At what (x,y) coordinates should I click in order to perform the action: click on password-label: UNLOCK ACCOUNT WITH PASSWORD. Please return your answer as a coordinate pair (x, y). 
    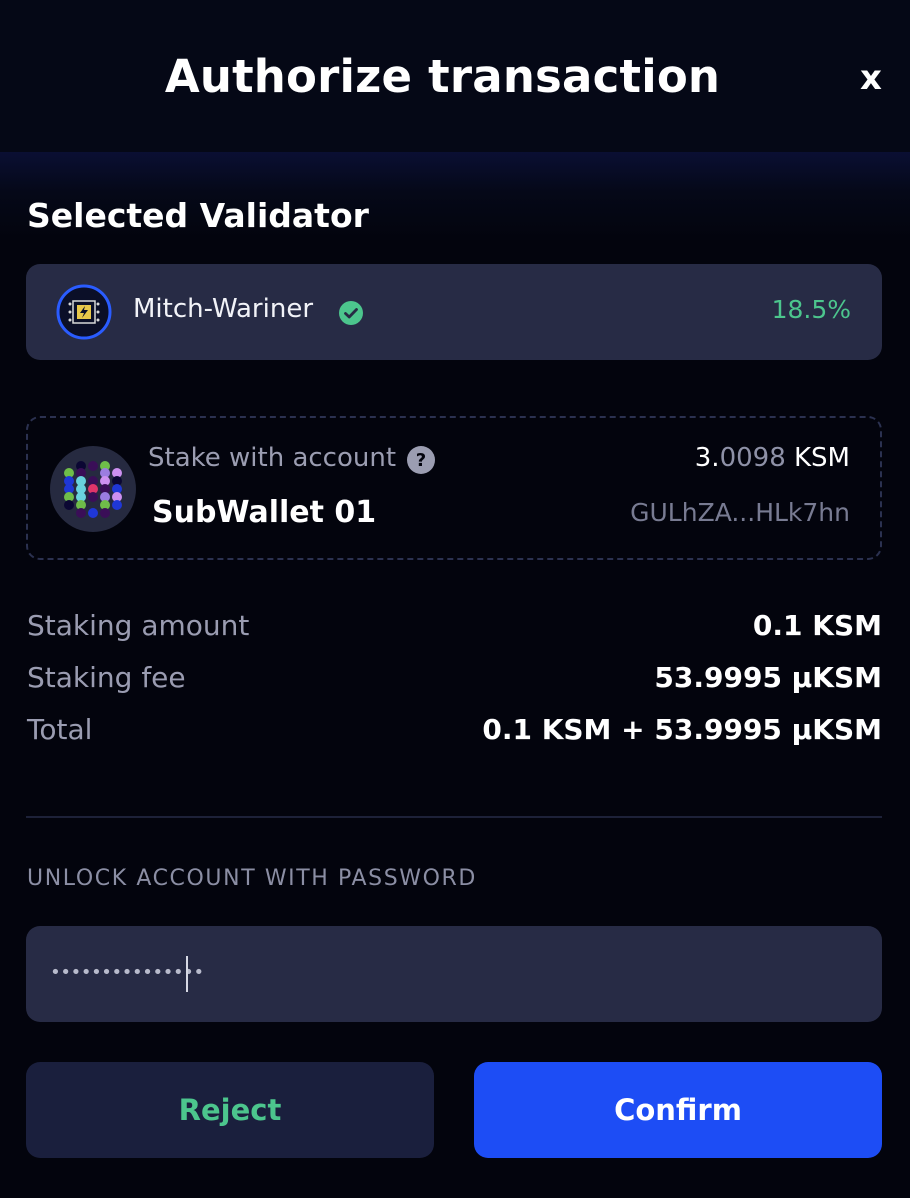
    Looking at the image, I should click on (252, 878).